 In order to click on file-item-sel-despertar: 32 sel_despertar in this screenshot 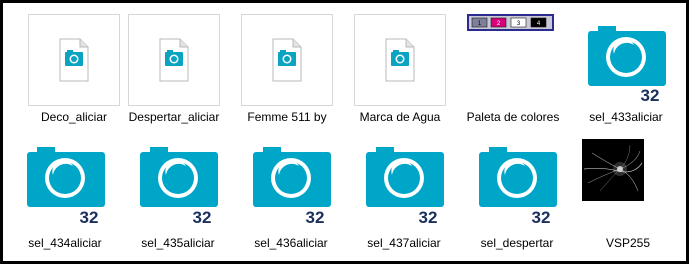, I will do `click(517, 200)`.